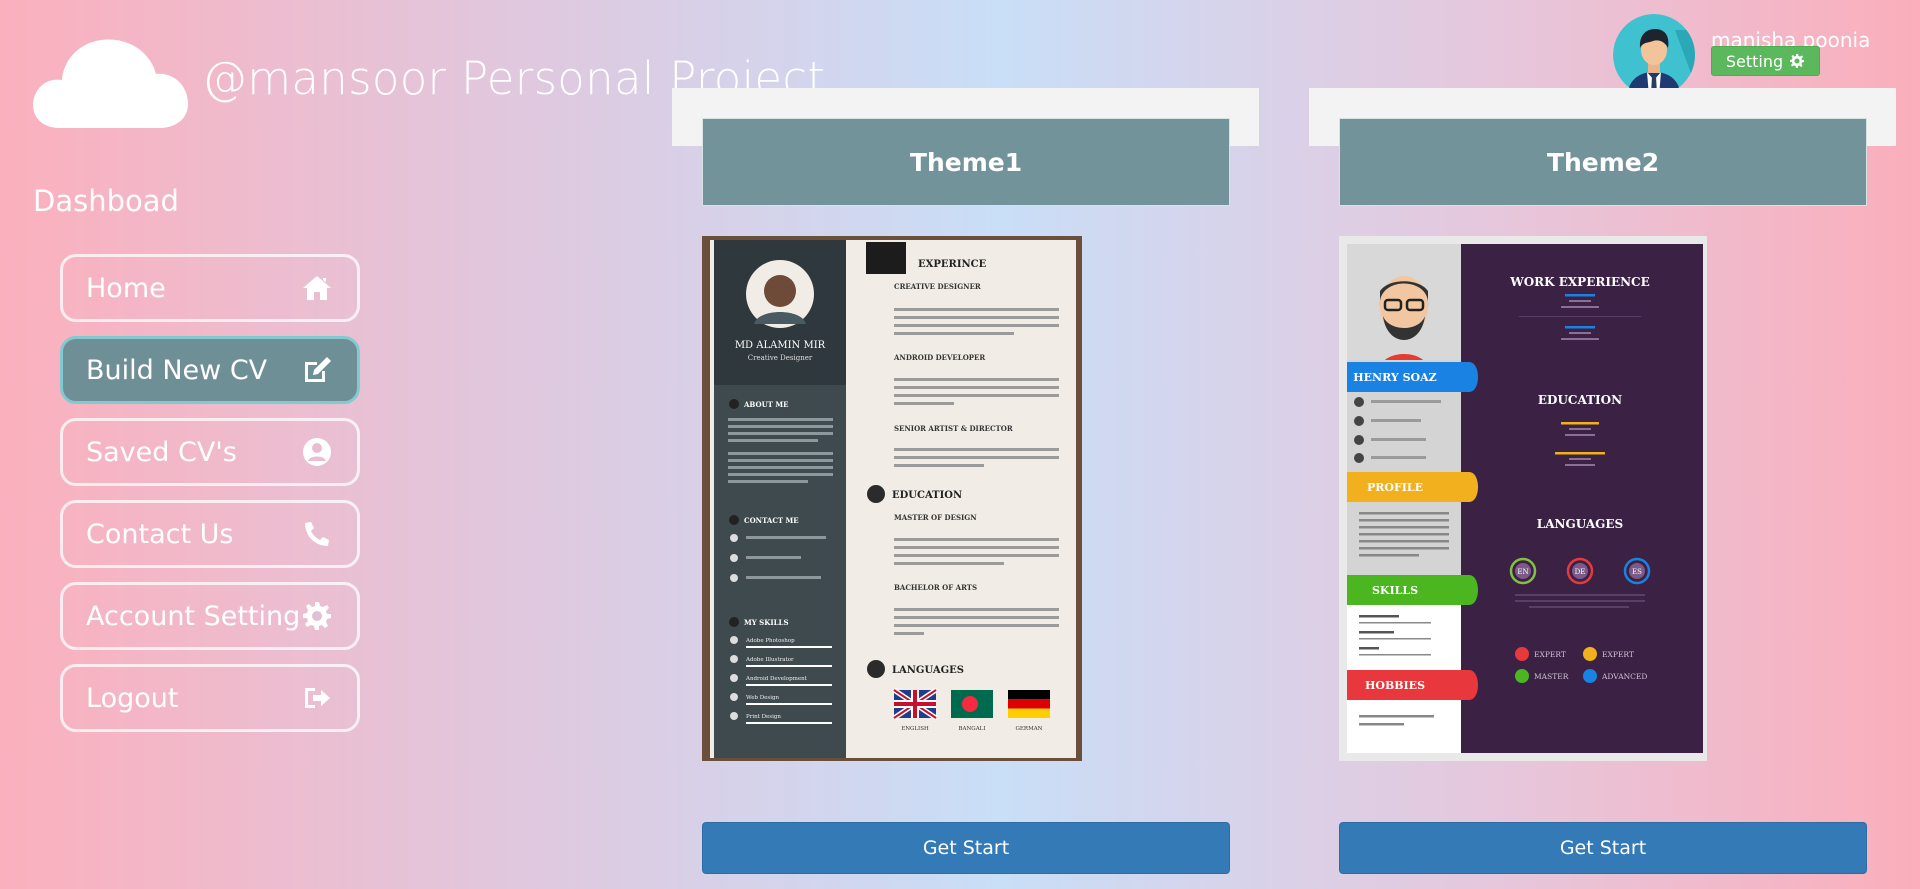  What do you see at coordinates (966, 162) in the screenshot?
I see `theme-title: Theme1` at bounding box center [966, 162].